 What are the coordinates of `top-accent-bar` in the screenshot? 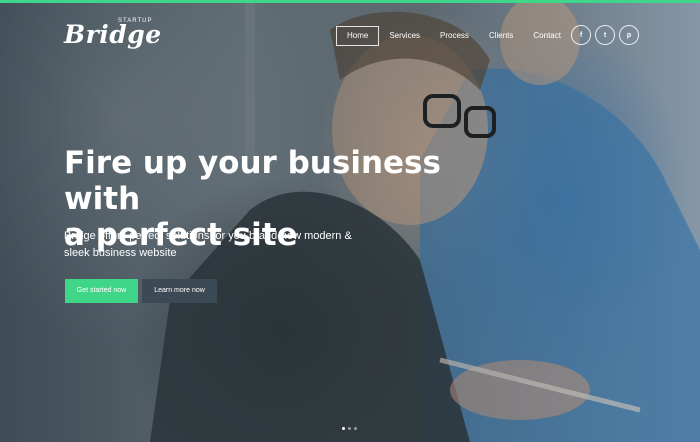 It's located at (350, 1).